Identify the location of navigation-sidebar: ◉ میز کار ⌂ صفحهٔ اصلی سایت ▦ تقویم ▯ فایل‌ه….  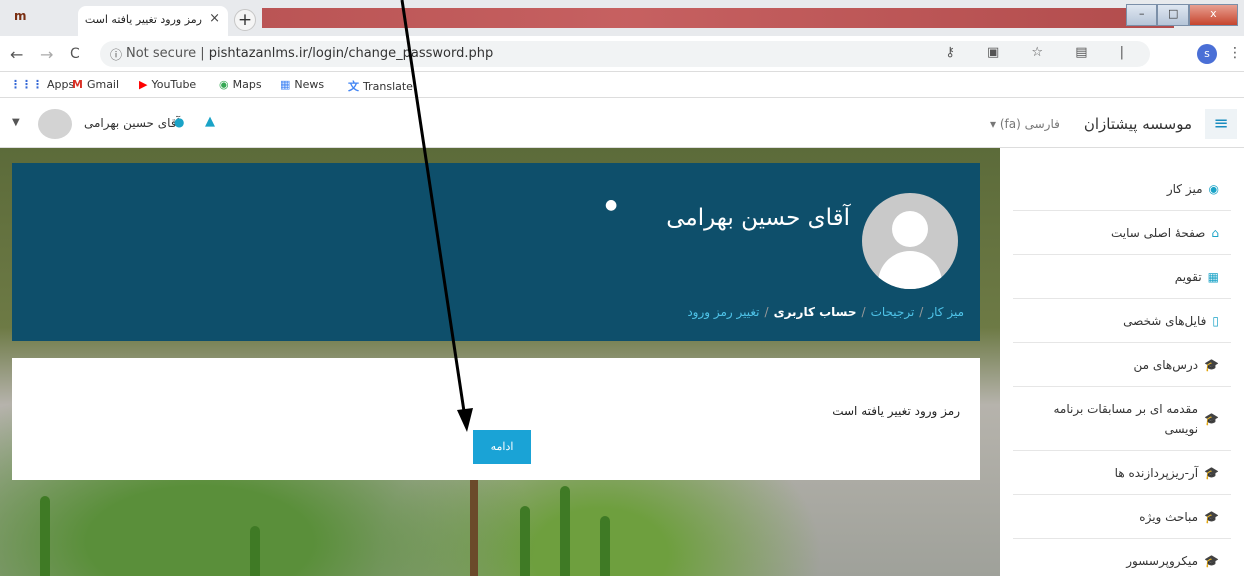
(1122, 371).